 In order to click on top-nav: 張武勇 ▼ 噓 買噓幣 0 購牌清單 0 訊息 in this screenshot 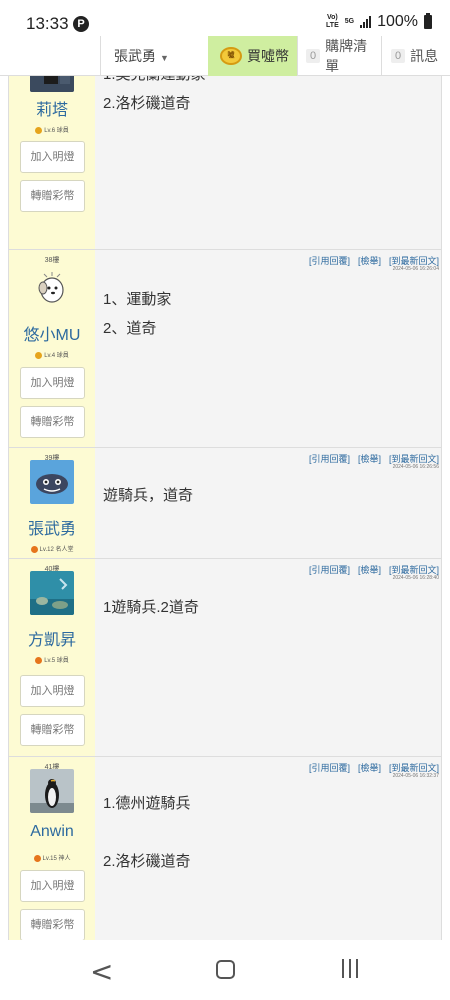, I will do `click(225, 56)`.